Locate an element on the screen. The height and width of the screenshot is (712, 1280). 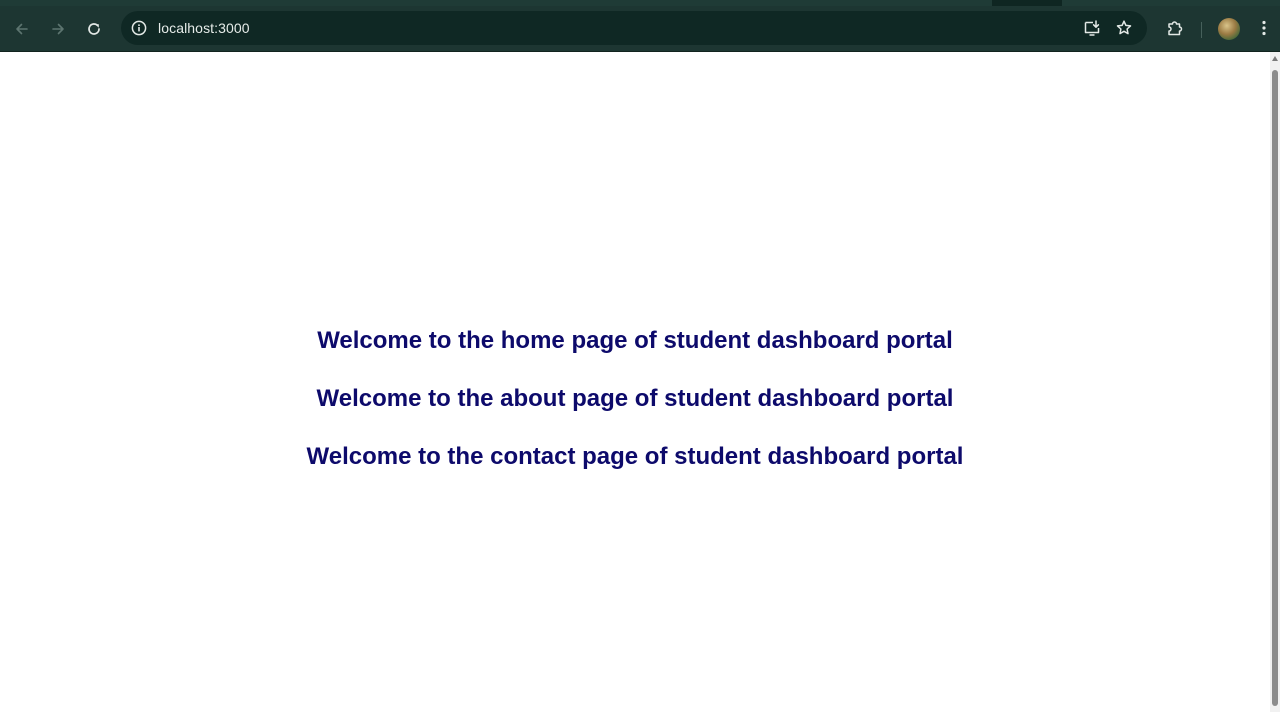
toolbar-divider is located at coordinates (1201, 30).